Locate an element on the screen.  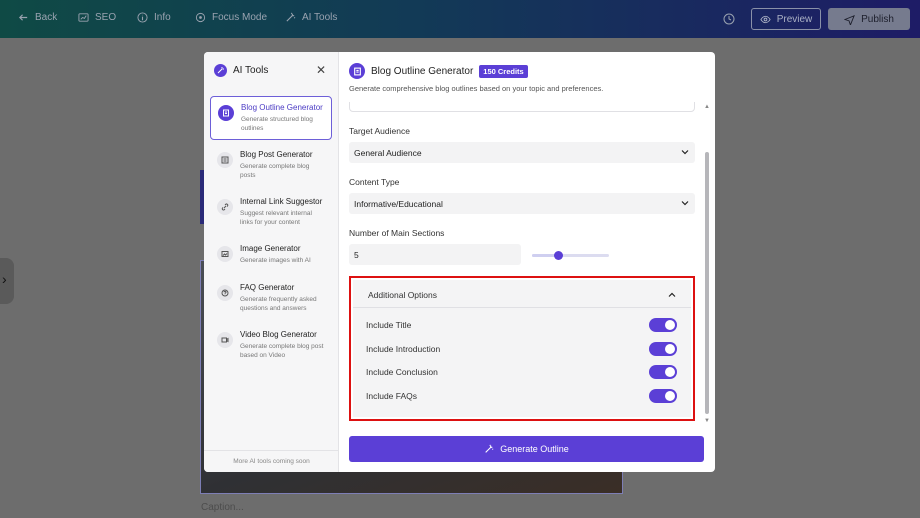
slider-thumb is located at coordinates (559, 255).